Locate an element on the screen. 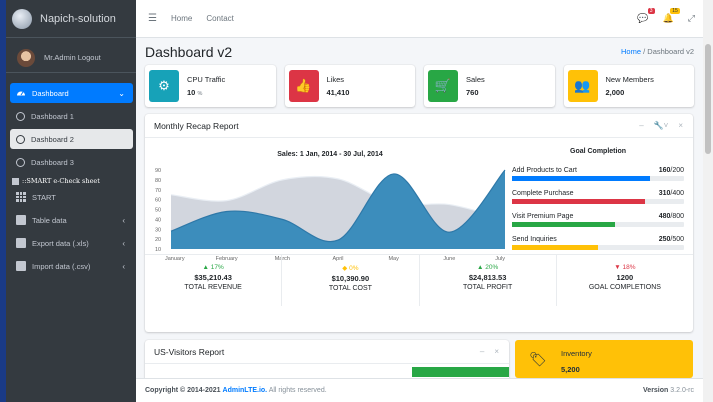  info-box-value: 760 is located at coordinates (472, 93).